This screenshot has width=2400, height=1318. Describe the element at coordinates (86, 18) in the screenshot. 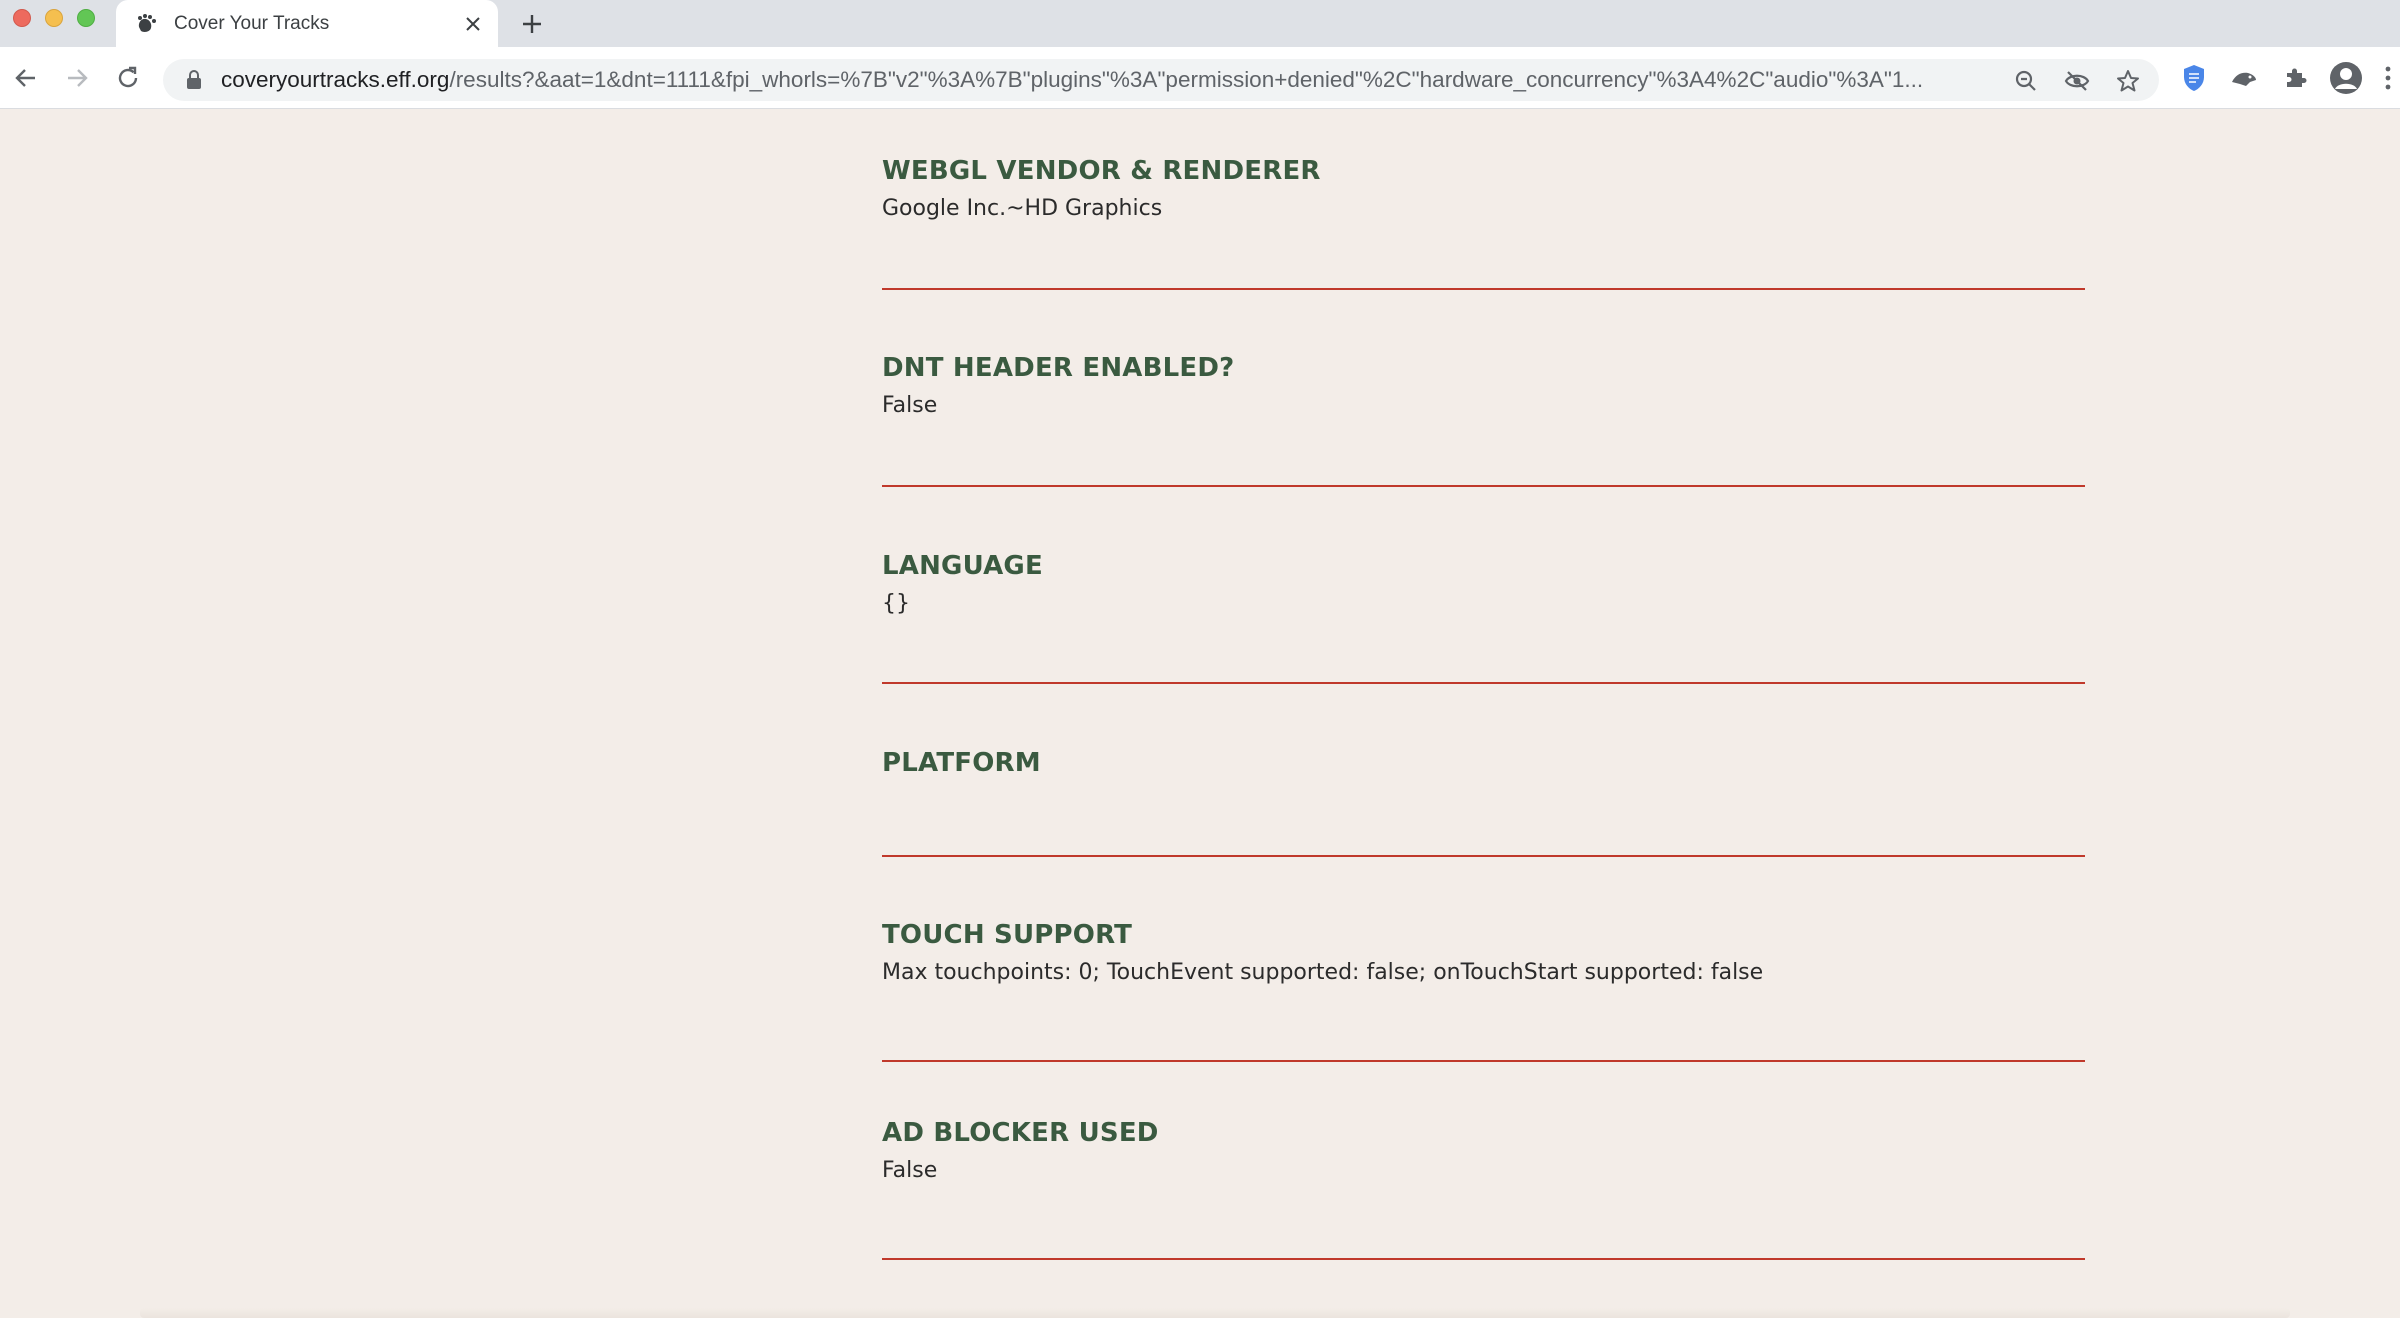

I see `window-maximize-button` at that location.